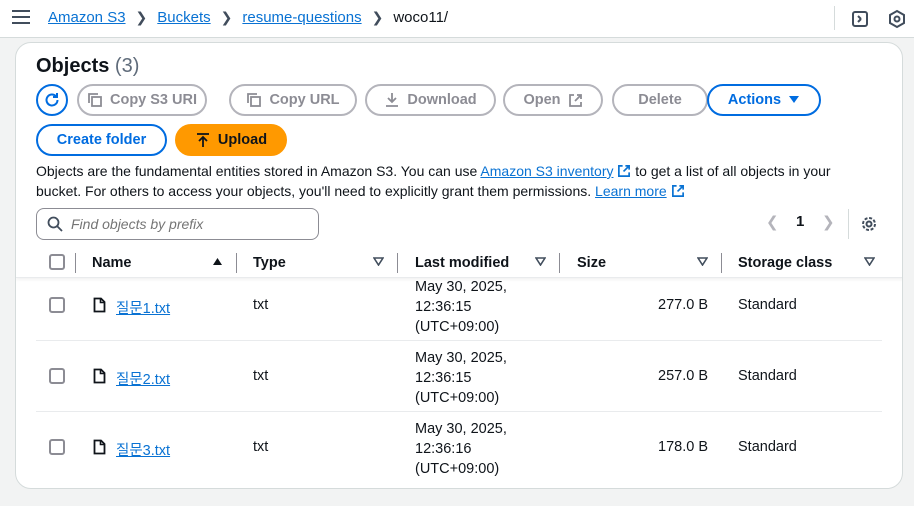 This screenshot has width=914, height=506. What do you see at coordinates (785, 263) in the screenshot?
I see `column-storage-class: Storage class` at bounding box center [785, 263].